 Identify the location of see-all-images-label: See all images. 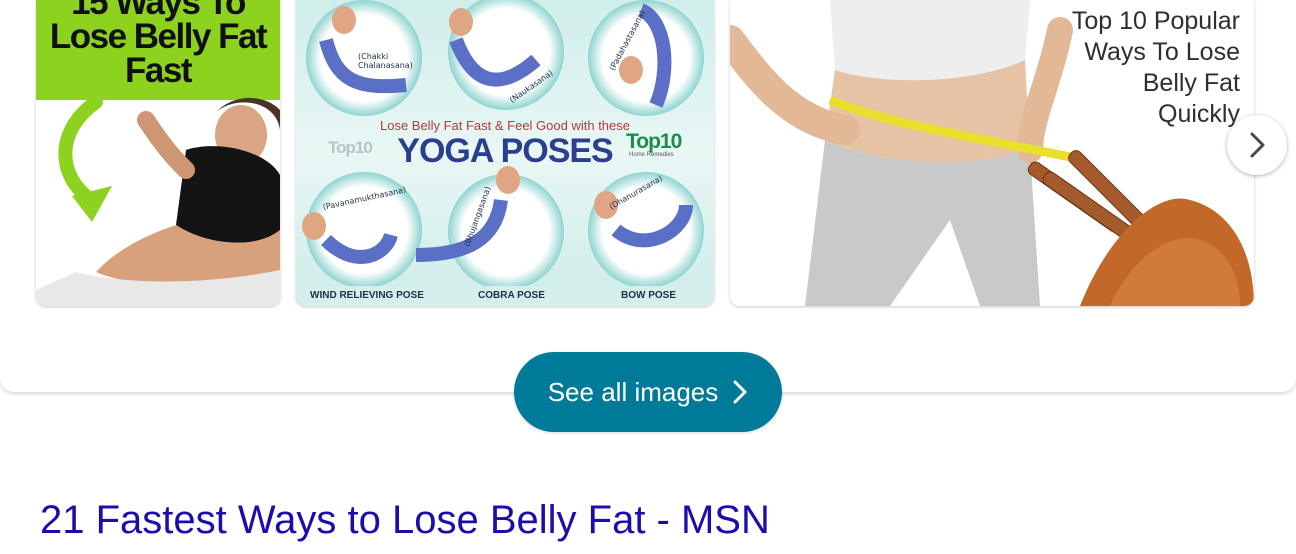
(633, 391).